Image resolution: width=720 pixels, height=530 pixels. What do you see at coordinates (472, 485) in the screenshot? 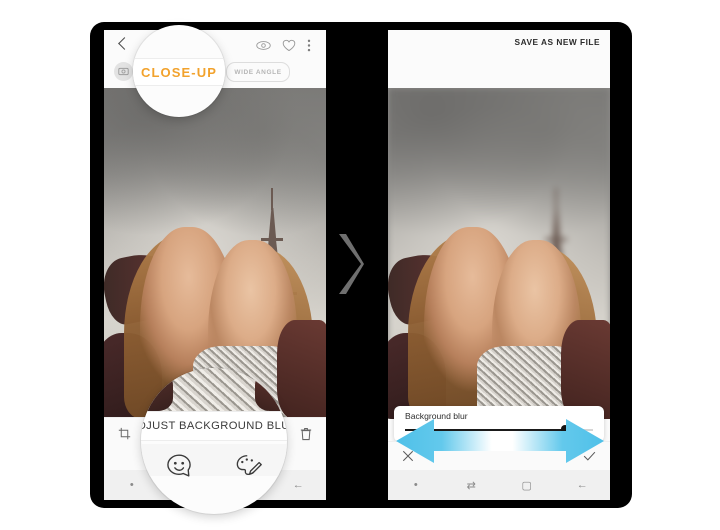
I see `recents-button-right: ⇄` at bounding box center [472, 485].